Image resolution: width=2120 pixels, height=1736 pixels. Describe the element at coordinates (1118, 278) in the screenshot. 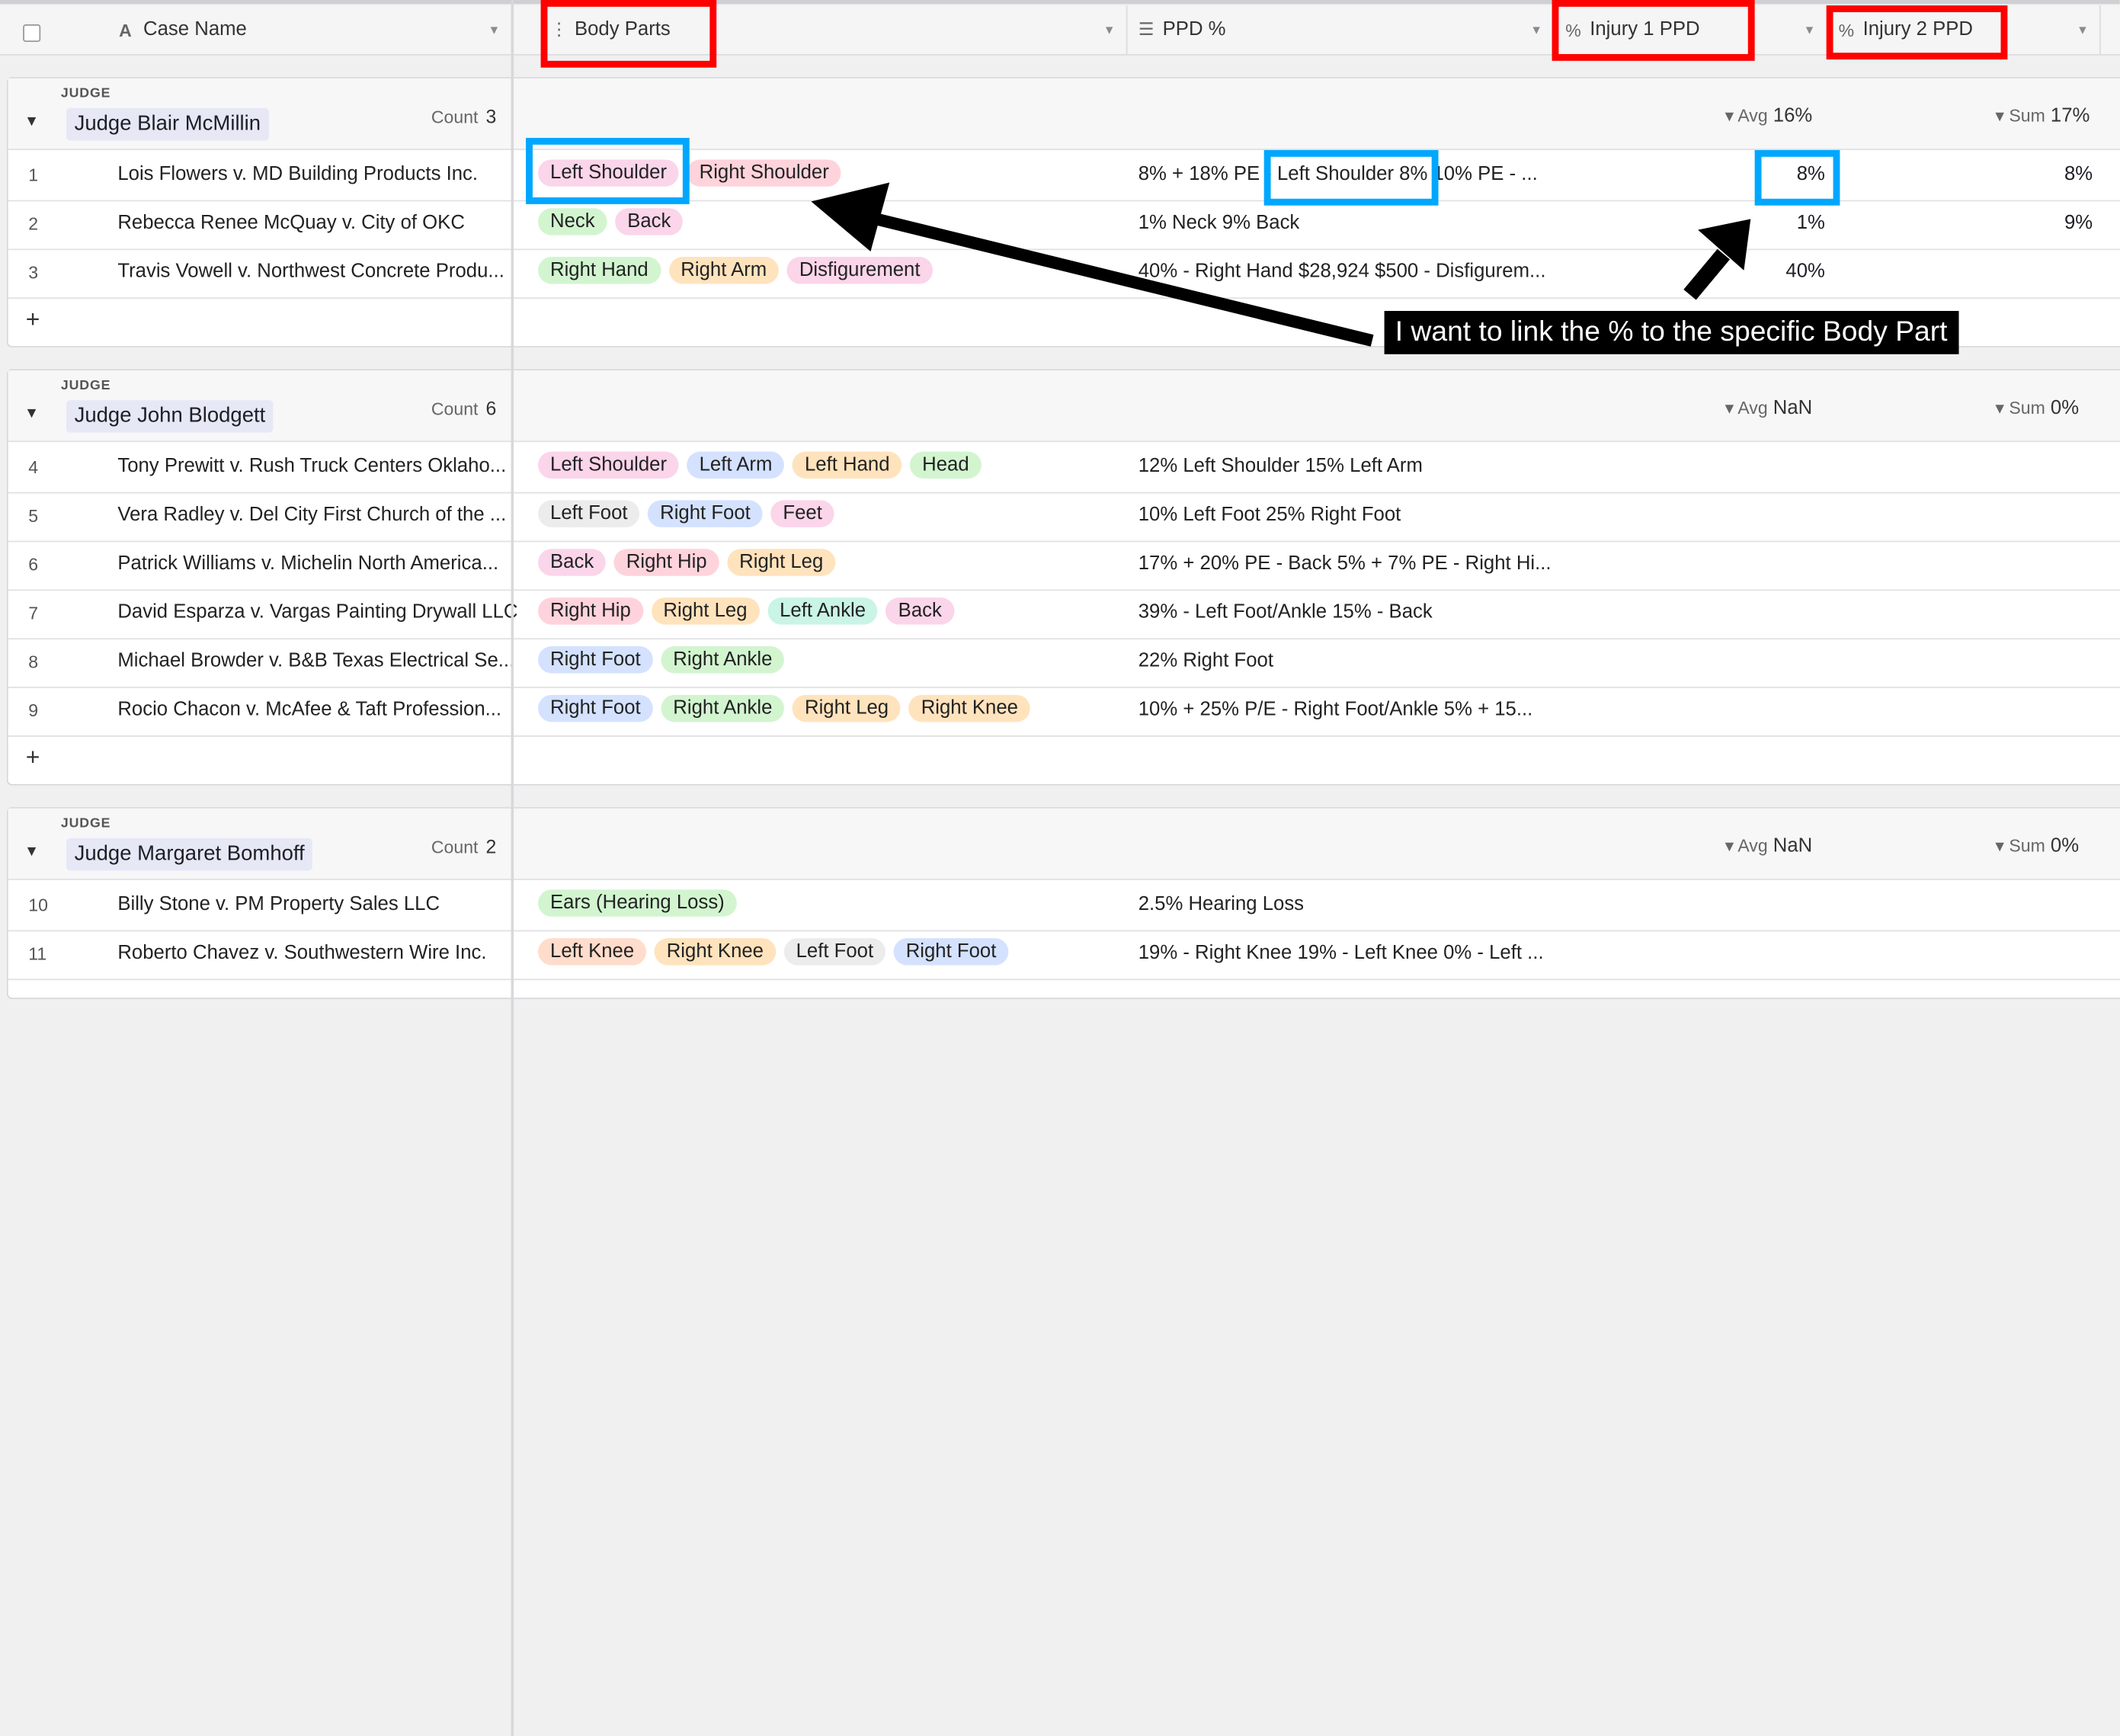

I see `annotation-arrow-left` at that location.